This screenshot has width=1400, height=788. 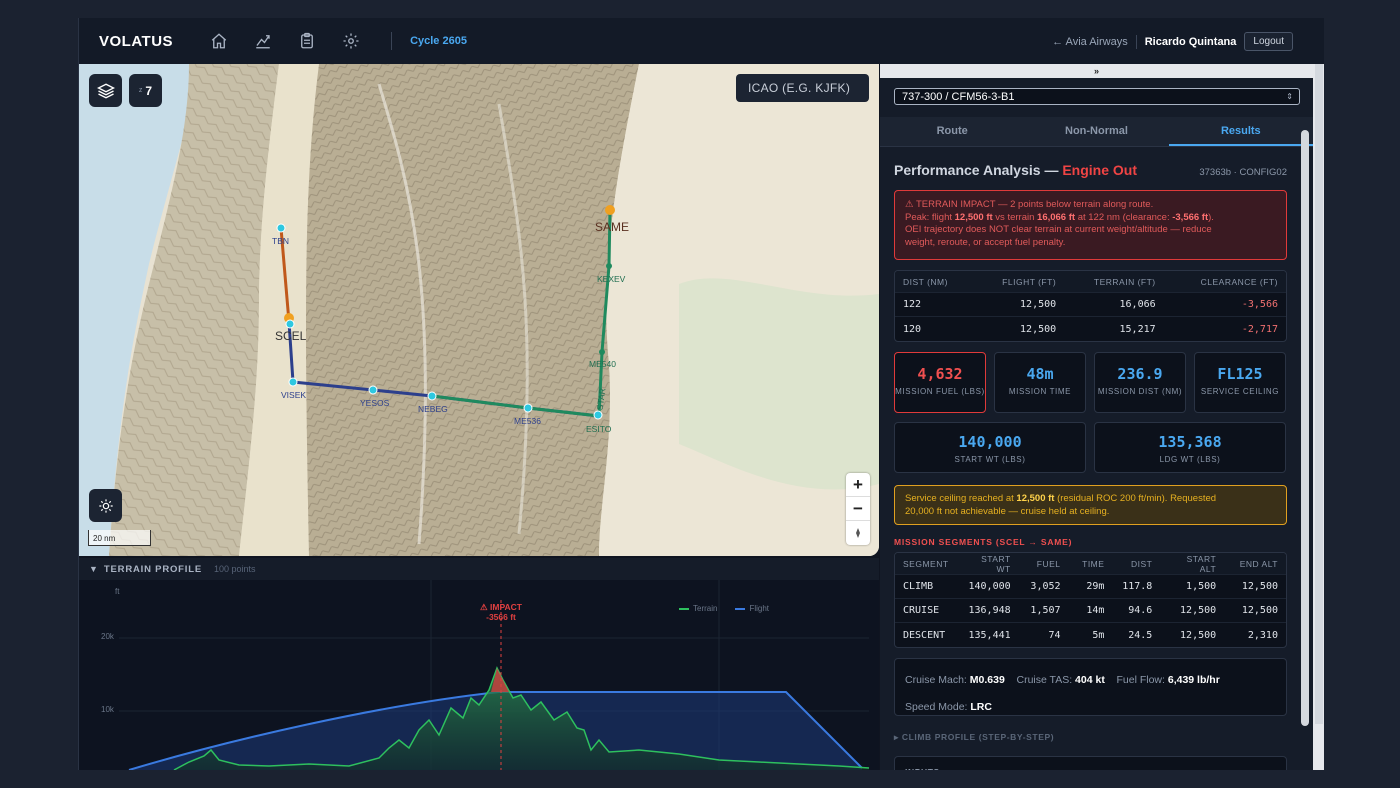 I want to click on mission-time-card: 48m MISSION TIME, so click(x=1040, y=382).